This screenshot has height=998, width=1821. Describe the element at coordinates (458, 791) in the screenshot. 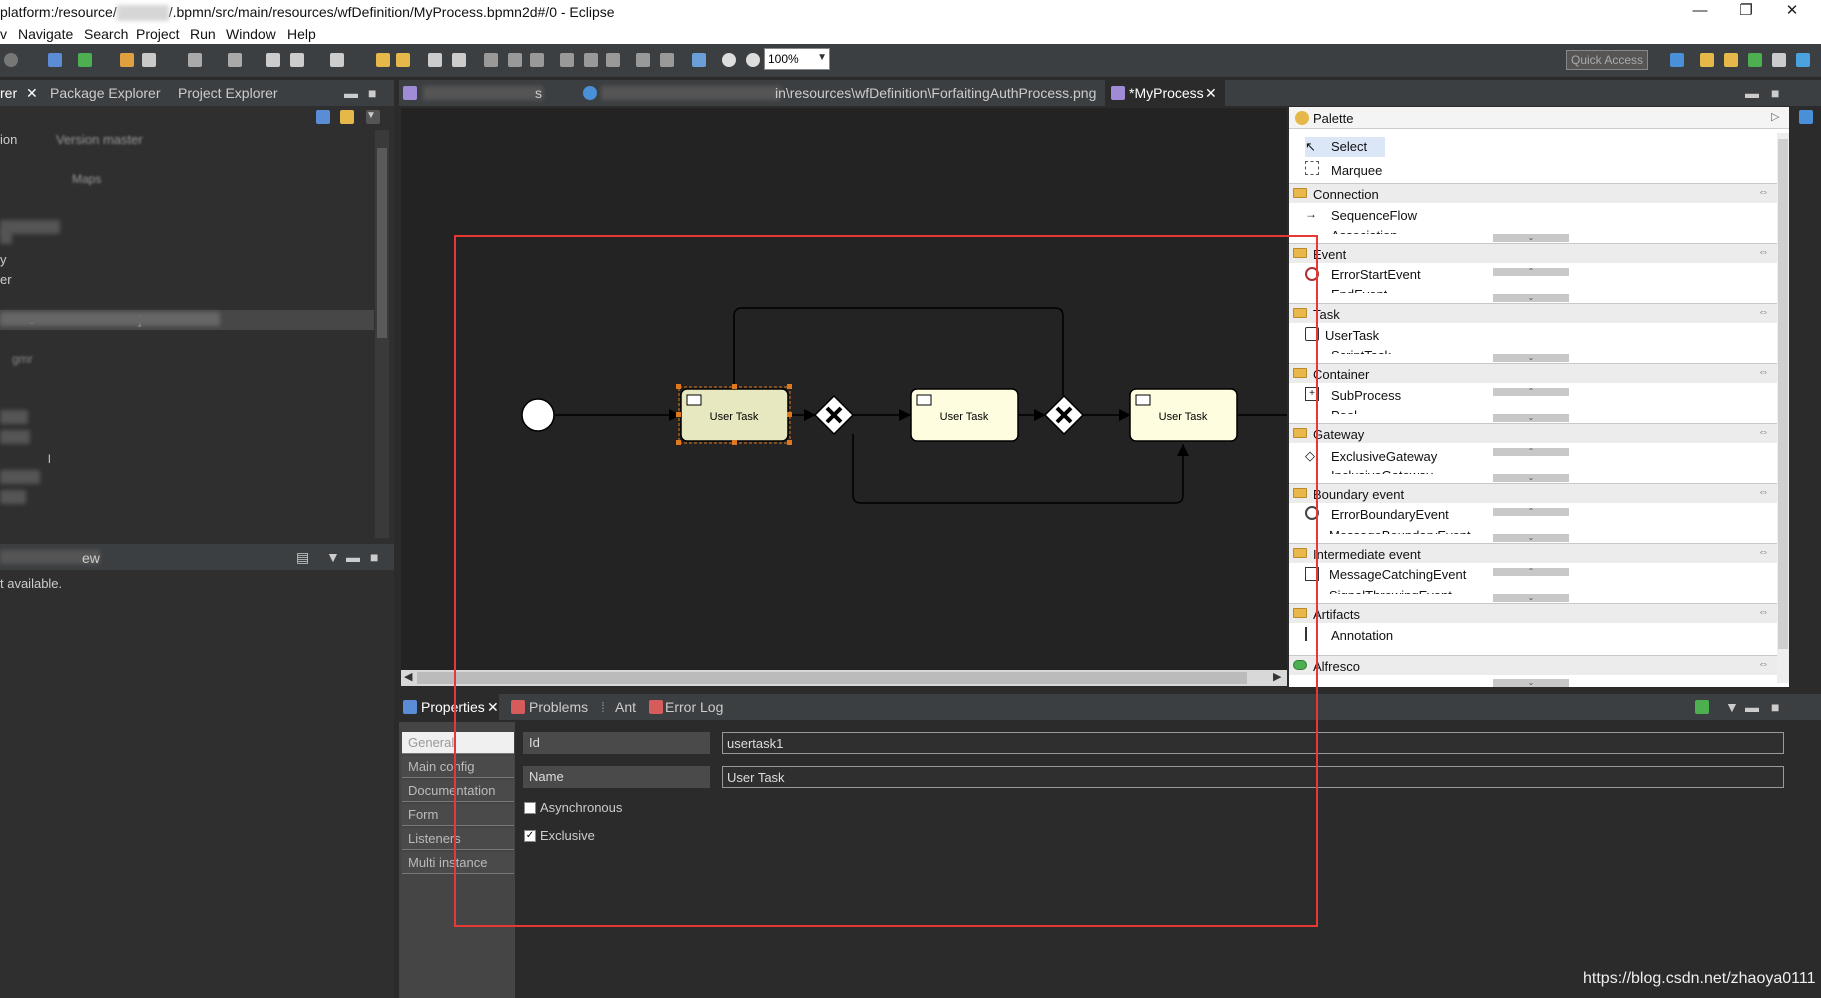

I see `section-documentation: Documentation` at that location.